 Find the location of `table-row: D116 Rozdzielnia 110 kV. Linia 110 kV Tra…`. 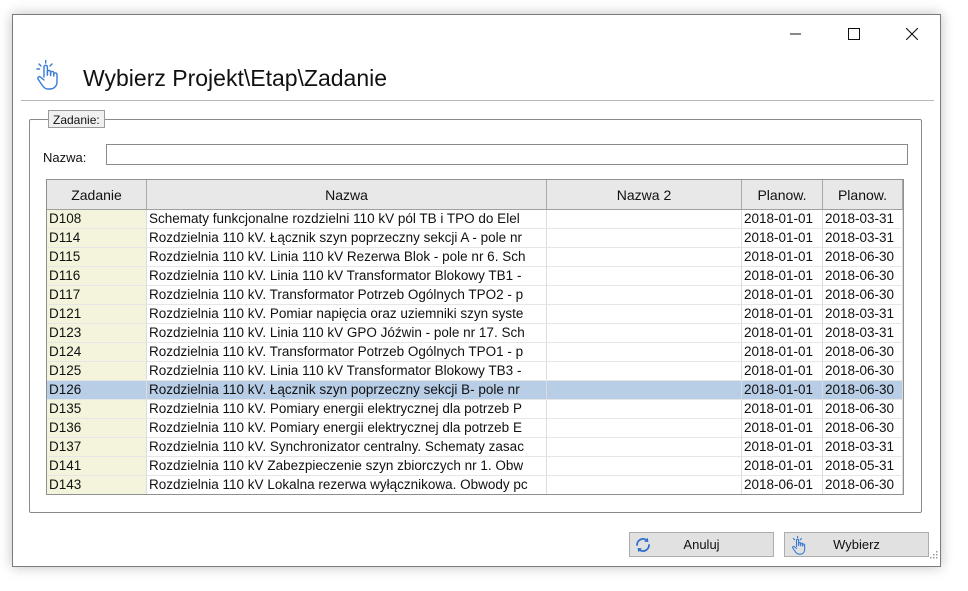

table-row: D116 Rozdzielnia 110 kV. Linia 110 kV Tra… is located at coordinates (475, 276).